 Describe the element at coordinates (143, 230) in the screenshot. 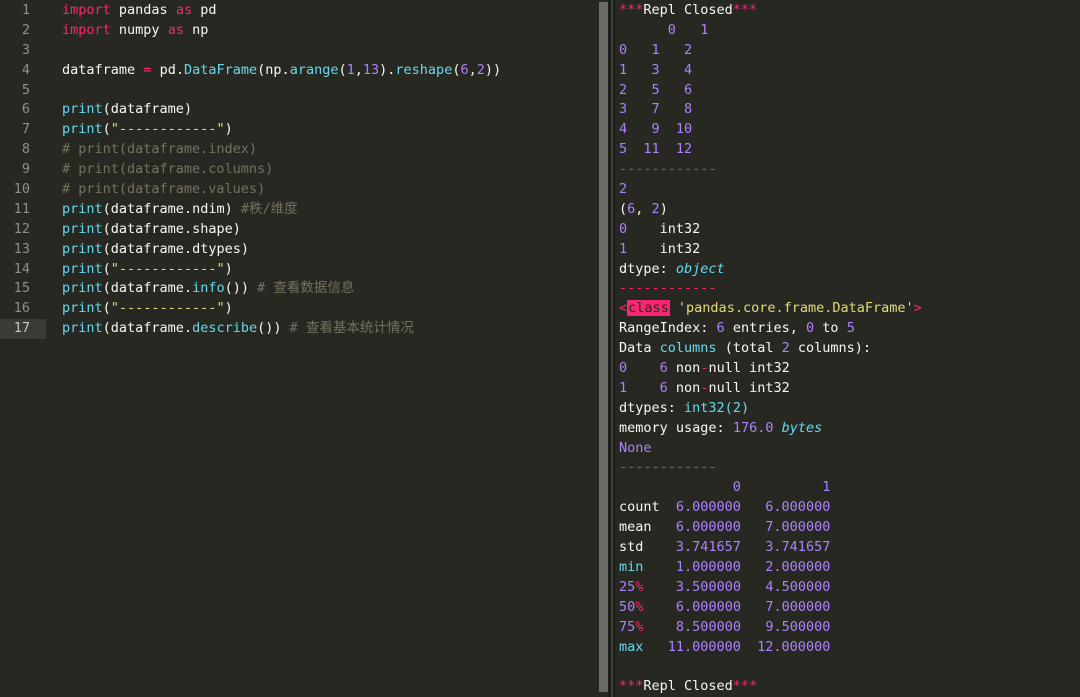

I see `line-source: print(dataframe.shape)` at that location.